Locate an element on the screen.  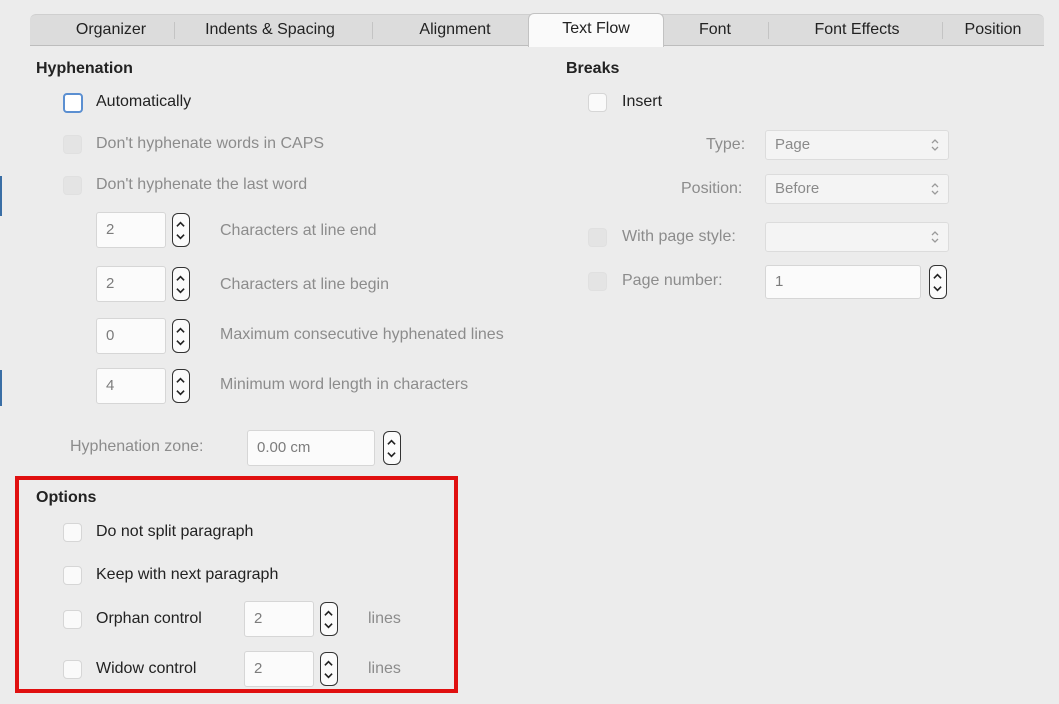
no-hyphenate-caps-label: Don't hyphenate words in CAPS is located at coordinates (210, 143).